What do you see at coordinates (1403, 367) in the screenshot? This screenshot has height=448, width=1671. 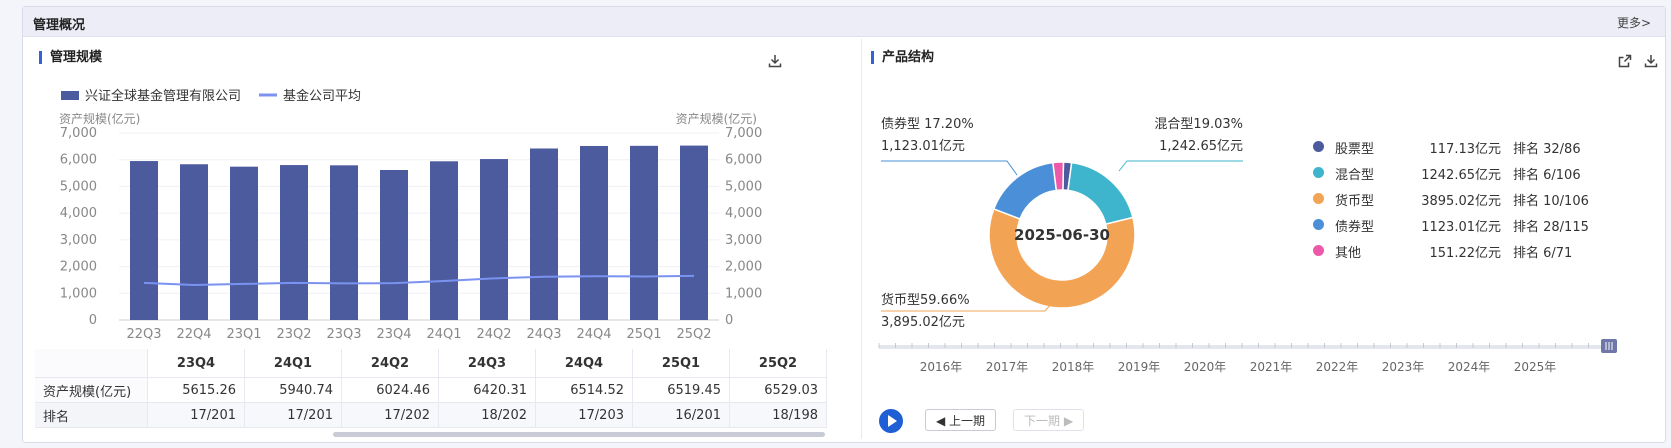 I see `timeline-year: 2023年` at bounding box center [1403, 367].